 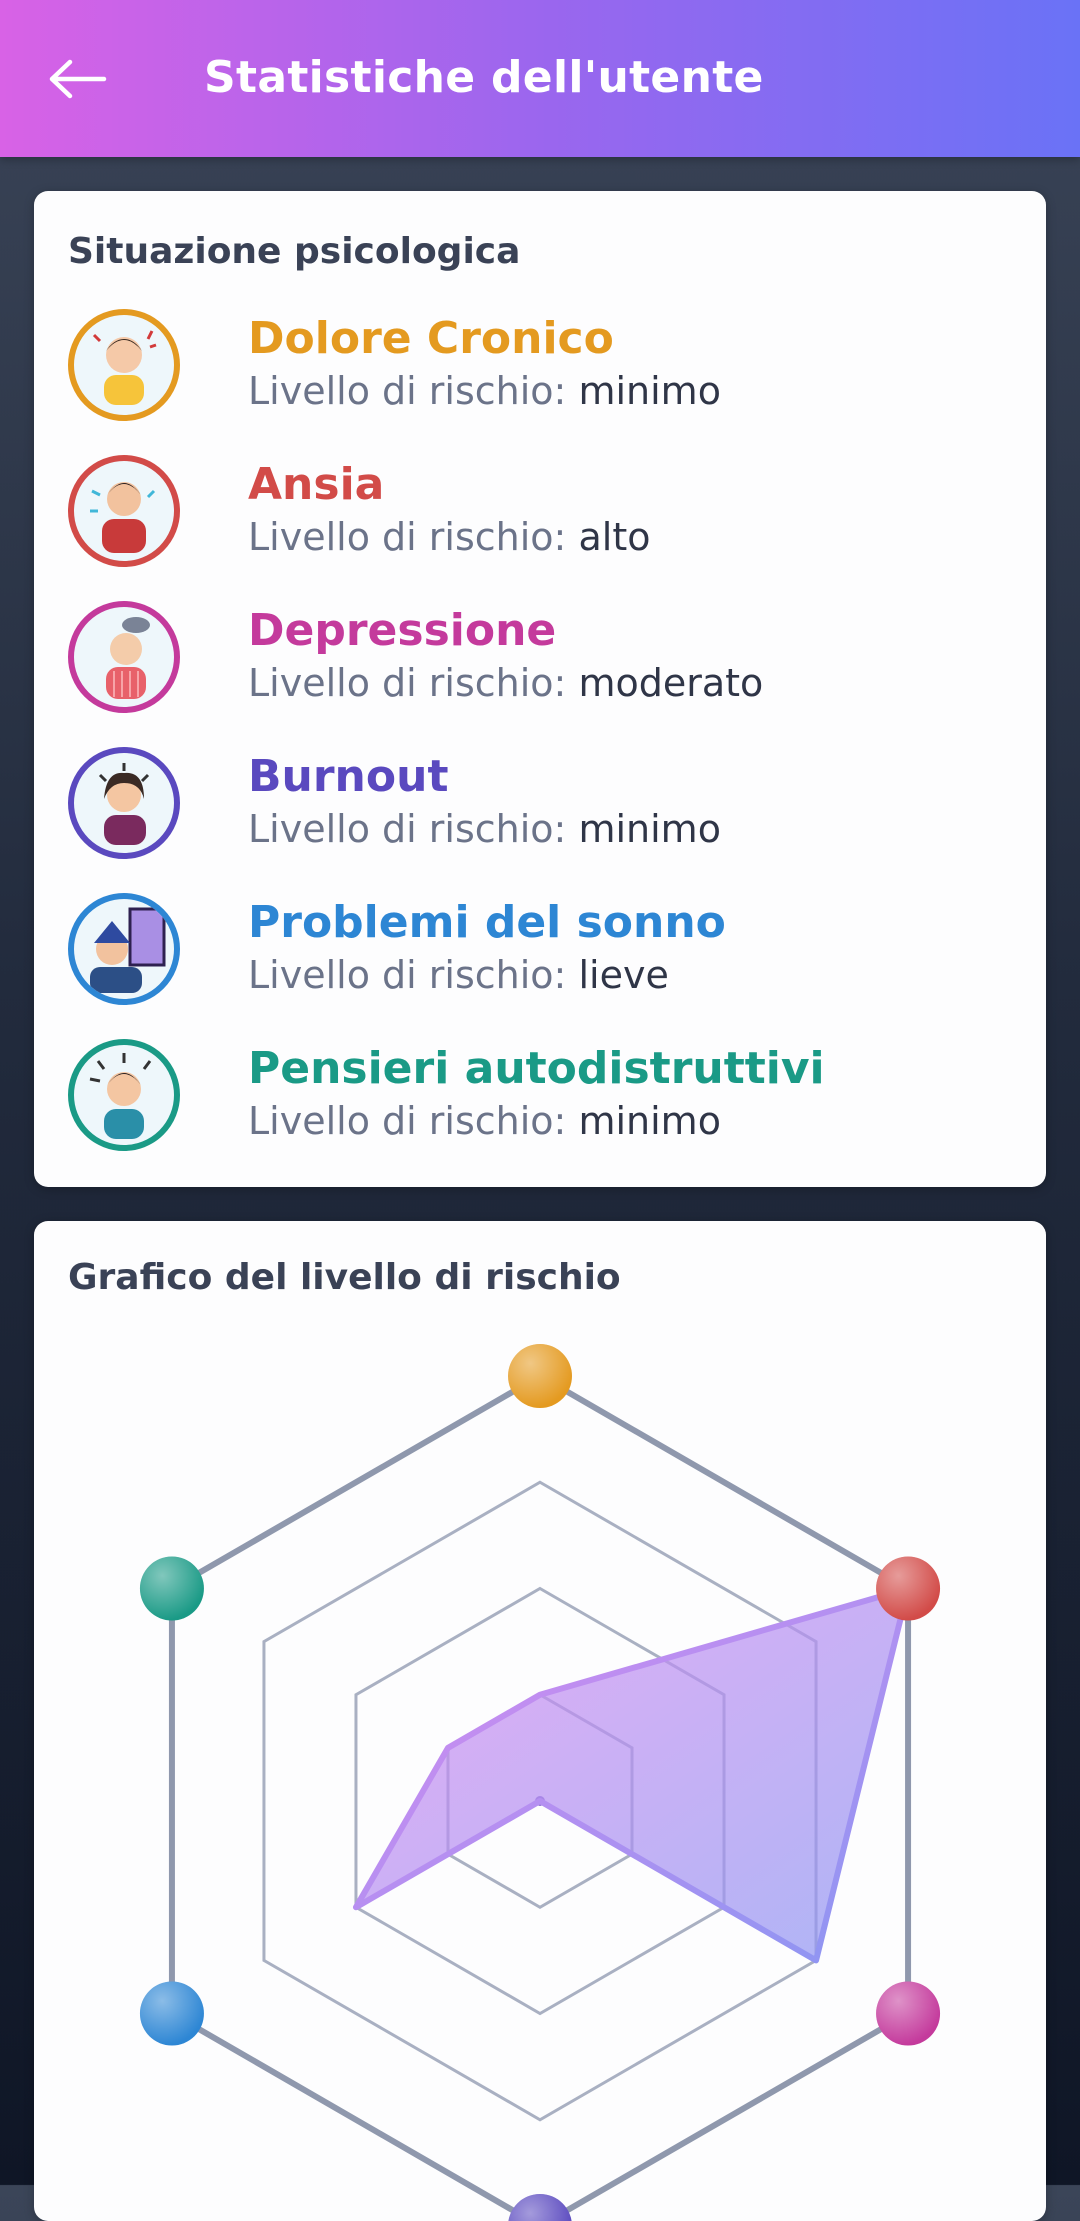 What do you see at coordinates (632, 1774) in the screenshot?
I see `radar-series-area` at bounding box center [632, 1774].